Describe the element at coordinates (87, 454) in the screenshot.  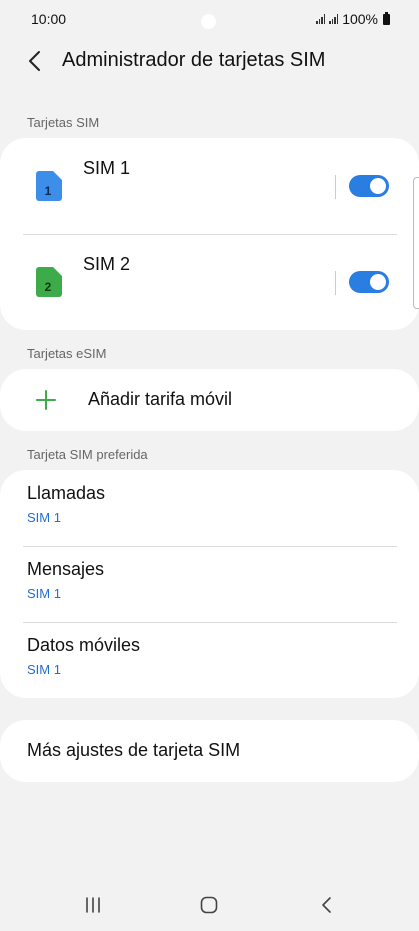
I see `section-label-preferred: Tarjeta SIM preferida` at that location.